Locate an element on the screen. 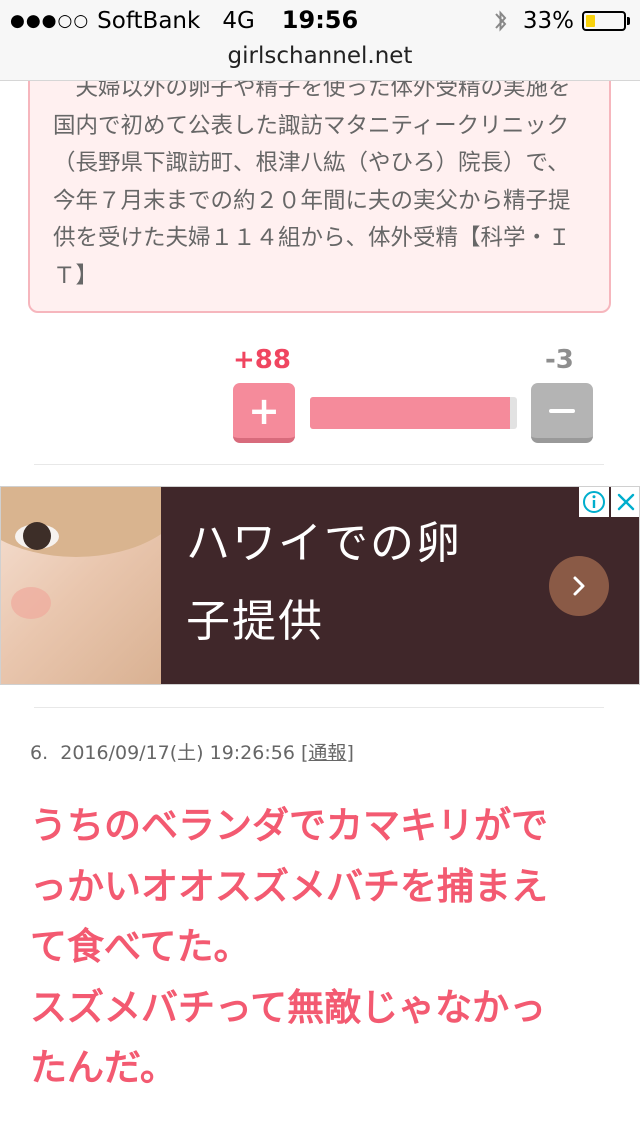 The width and height of the screenshot is (640, 1136). battery-nub is located at coordinates (628, 21).